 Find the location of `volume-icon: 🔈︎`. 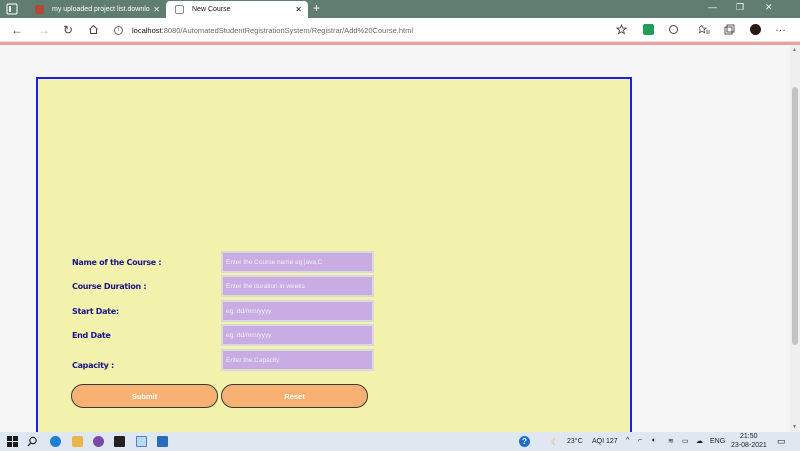

volume-icon: 🔈︎ is located at coordinates (654, 441).